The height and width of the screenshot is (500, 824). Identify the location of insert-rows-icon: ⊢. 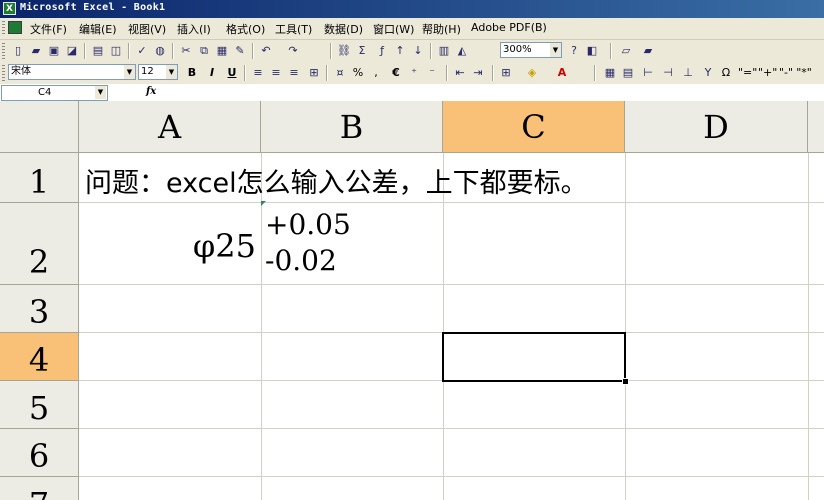
(648, 73).